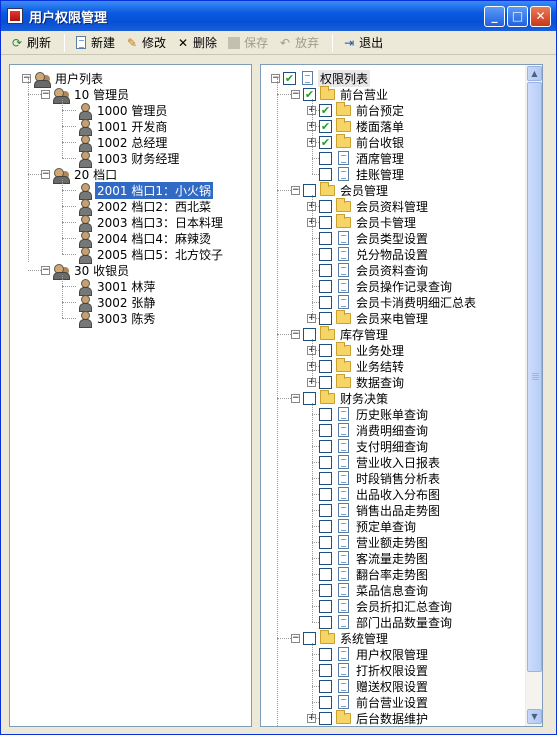 The image size is (557, 735). I want to click on permission-group: − 财务决策, so click(340, 397).